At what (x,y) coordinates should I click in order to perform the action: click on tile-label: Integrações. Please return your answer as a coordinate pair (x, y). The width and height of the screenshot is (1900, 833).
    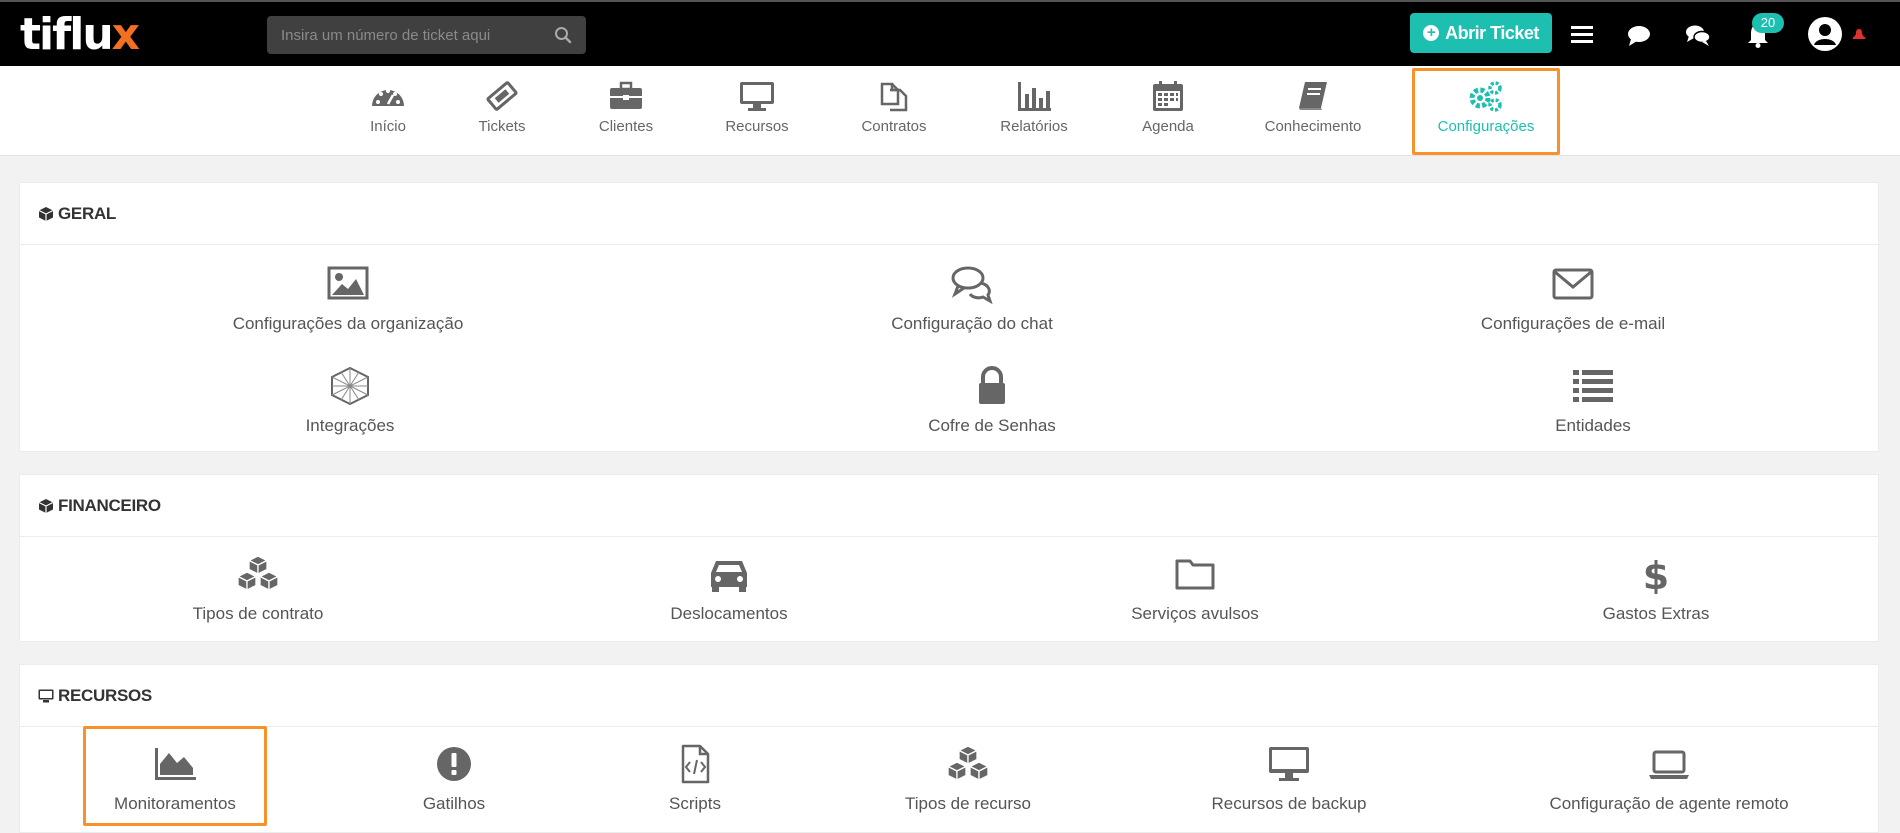
    Looking at the image, I should click on (350, 425).